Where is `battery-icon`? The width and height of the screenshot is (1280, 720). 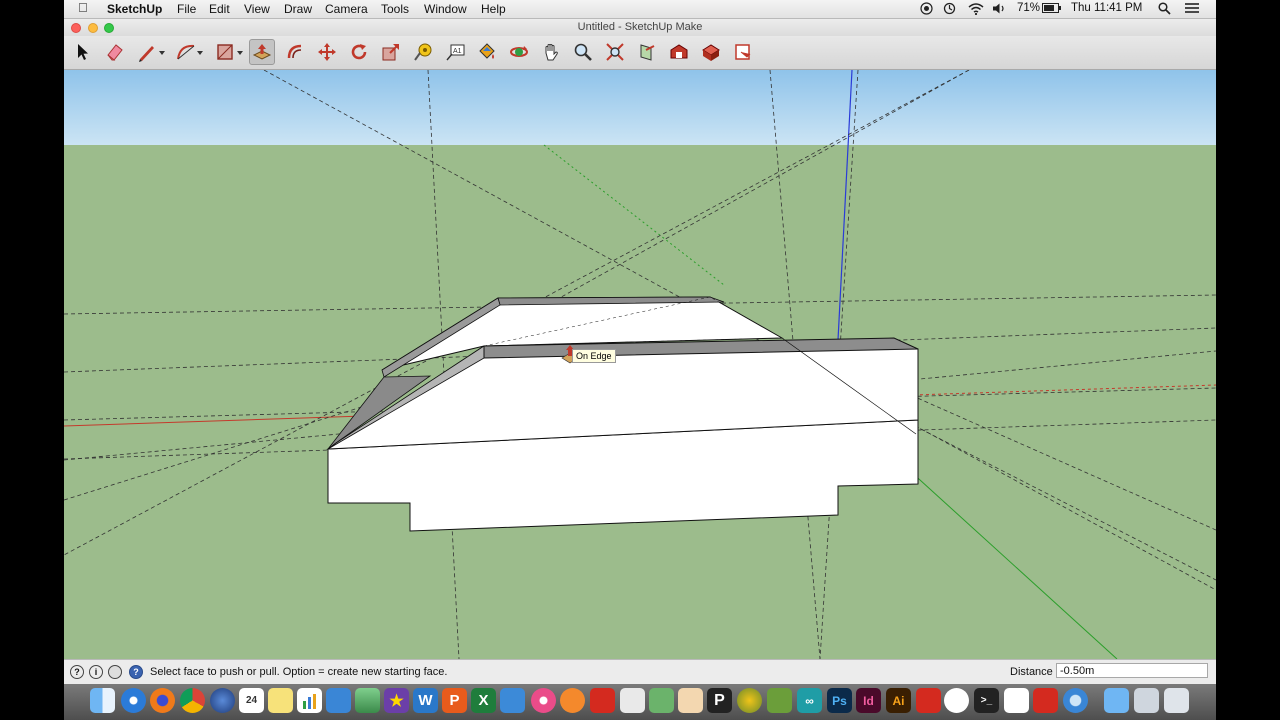
battery-icon is located at coordinates (1052, 9).